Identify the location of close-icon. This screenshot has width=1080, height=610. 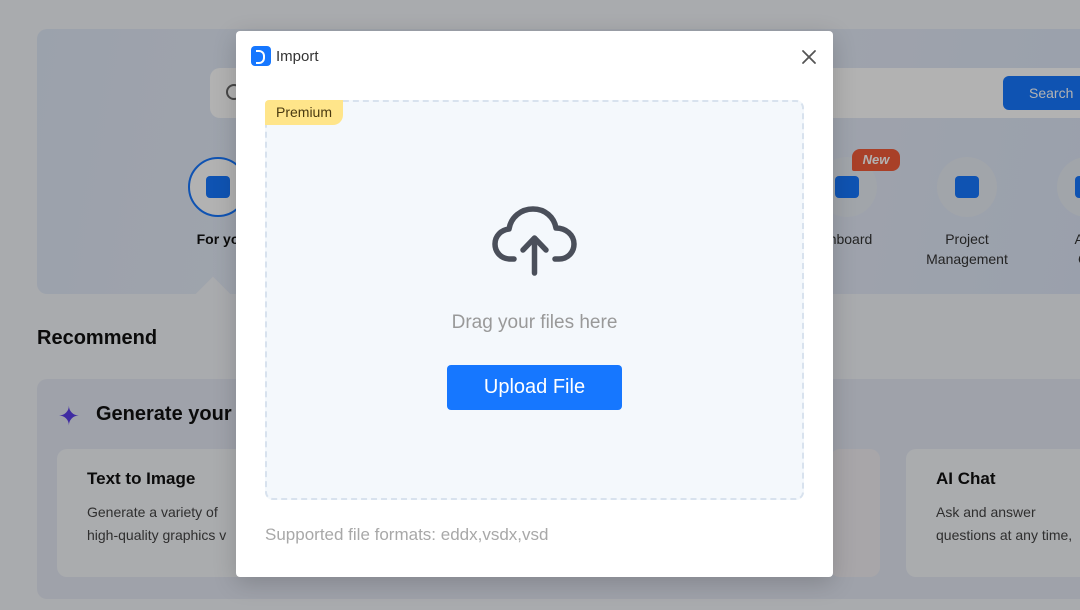
(809, 57).